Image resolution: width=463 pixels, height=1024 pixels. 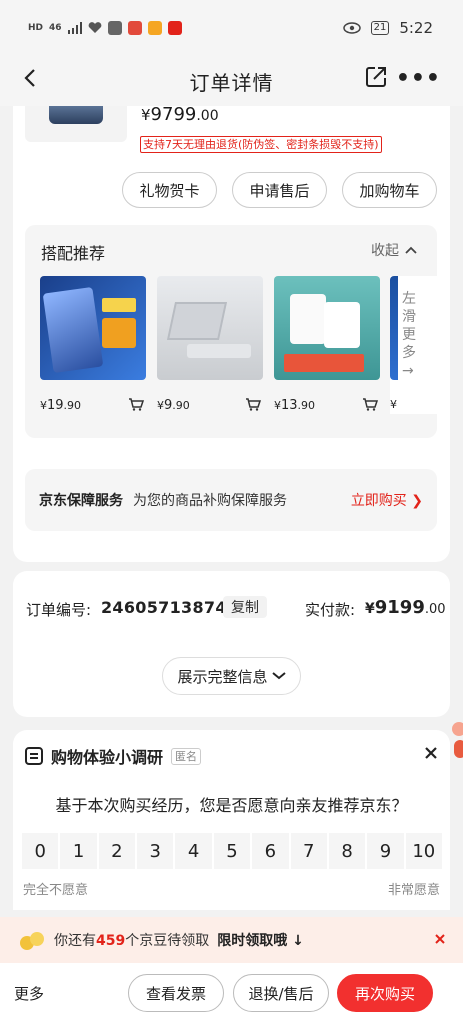 What do you see at coordinates (167, 941) in the screenshot?
I see `bean-suffix: 个京豆待领取` at bounding box center [167, 941].